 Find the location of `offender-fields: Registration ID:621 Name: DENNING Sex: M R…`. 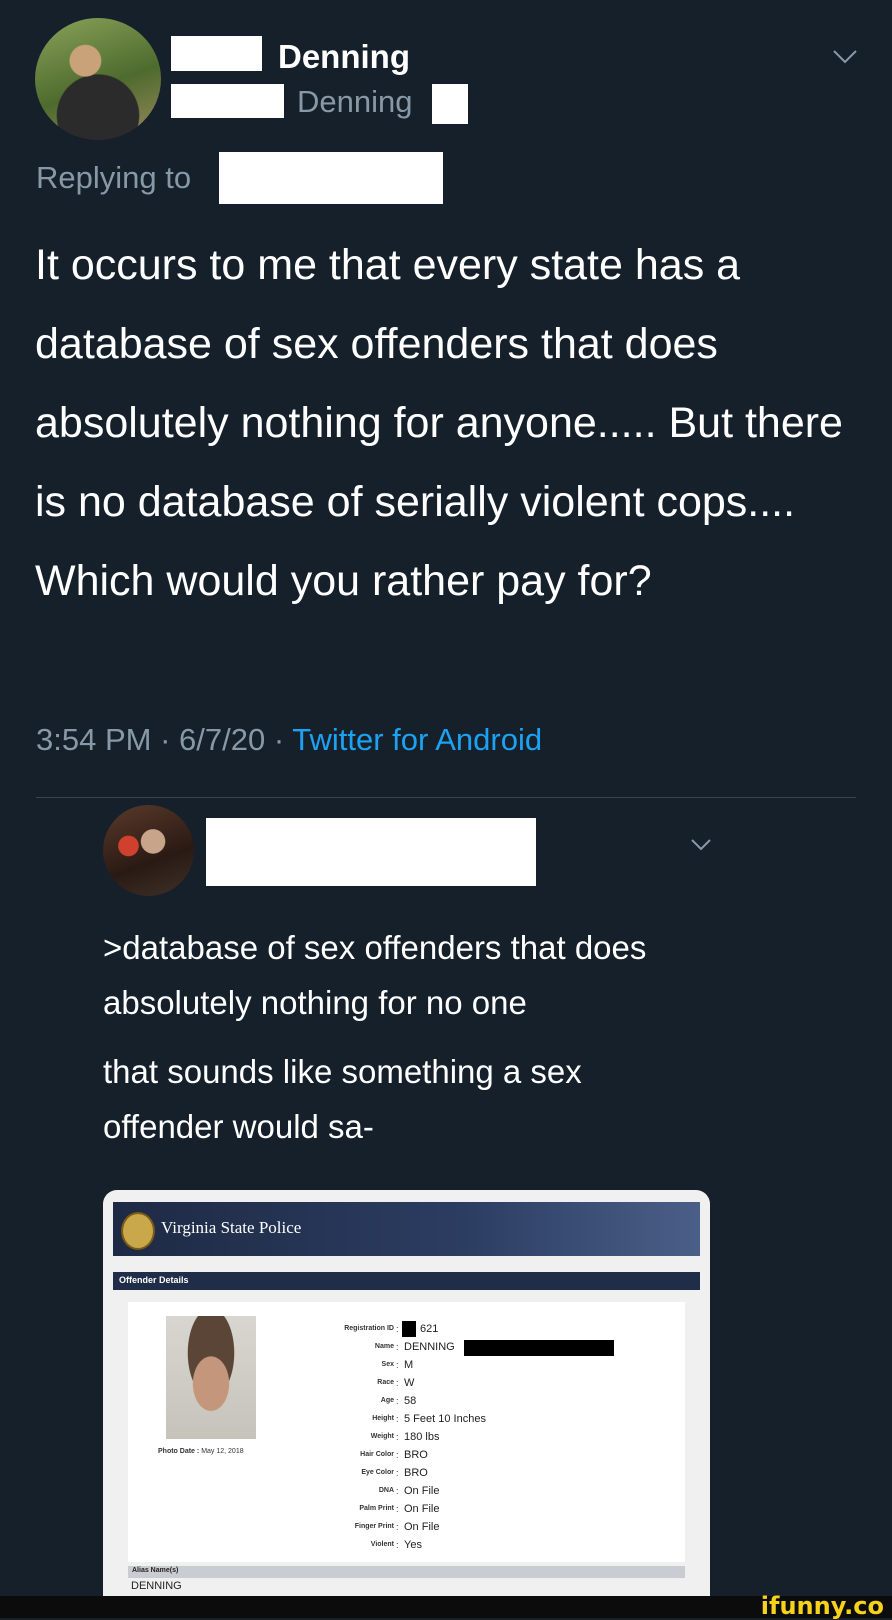

offender-fields: Registration ID:621 Name: DENNING Sex: M R… is located at coordinates (382, 1437).